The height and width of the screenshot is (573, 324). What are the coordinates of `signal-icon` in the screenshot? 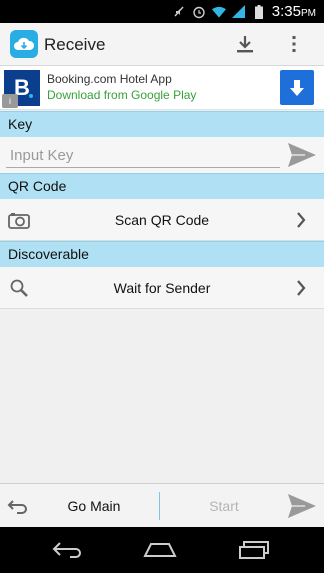 It's located at (239, 12).